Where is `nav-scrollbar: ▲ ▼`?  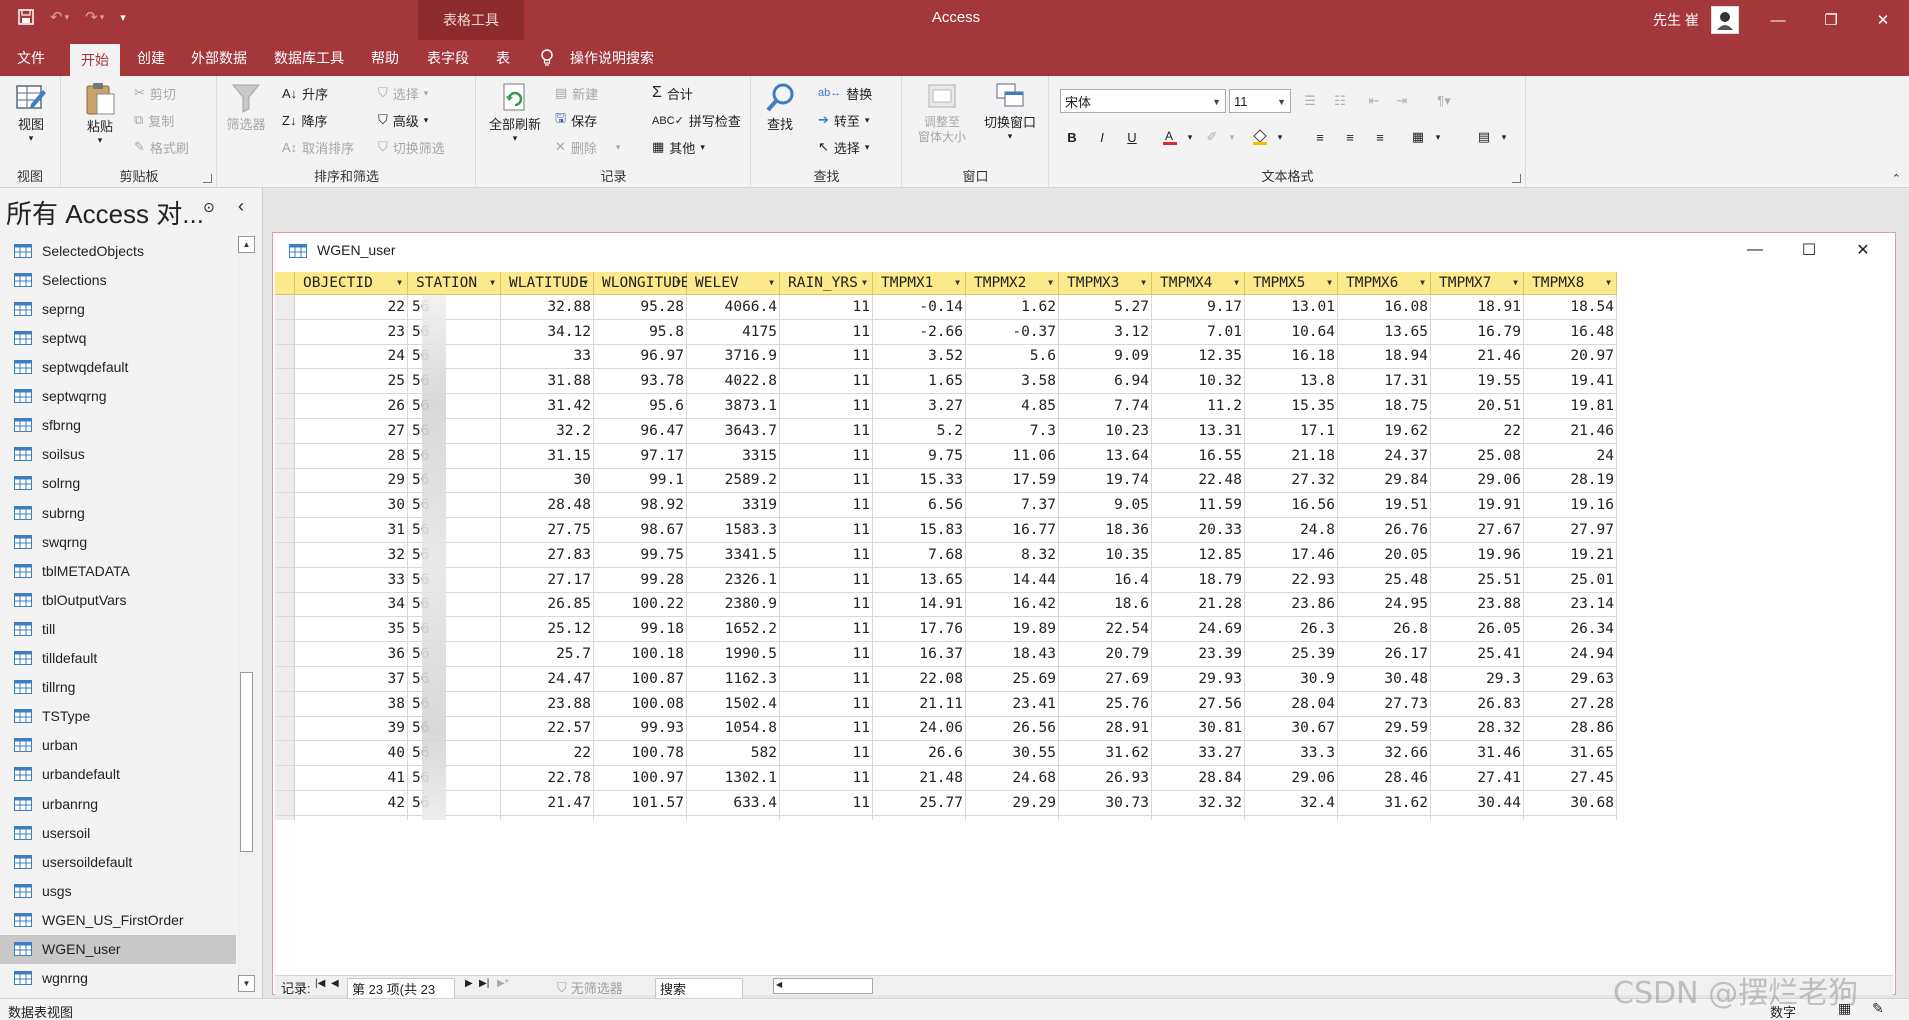
nav-scrollbar: ▲ ▼ is located at coordinates (246, 614).